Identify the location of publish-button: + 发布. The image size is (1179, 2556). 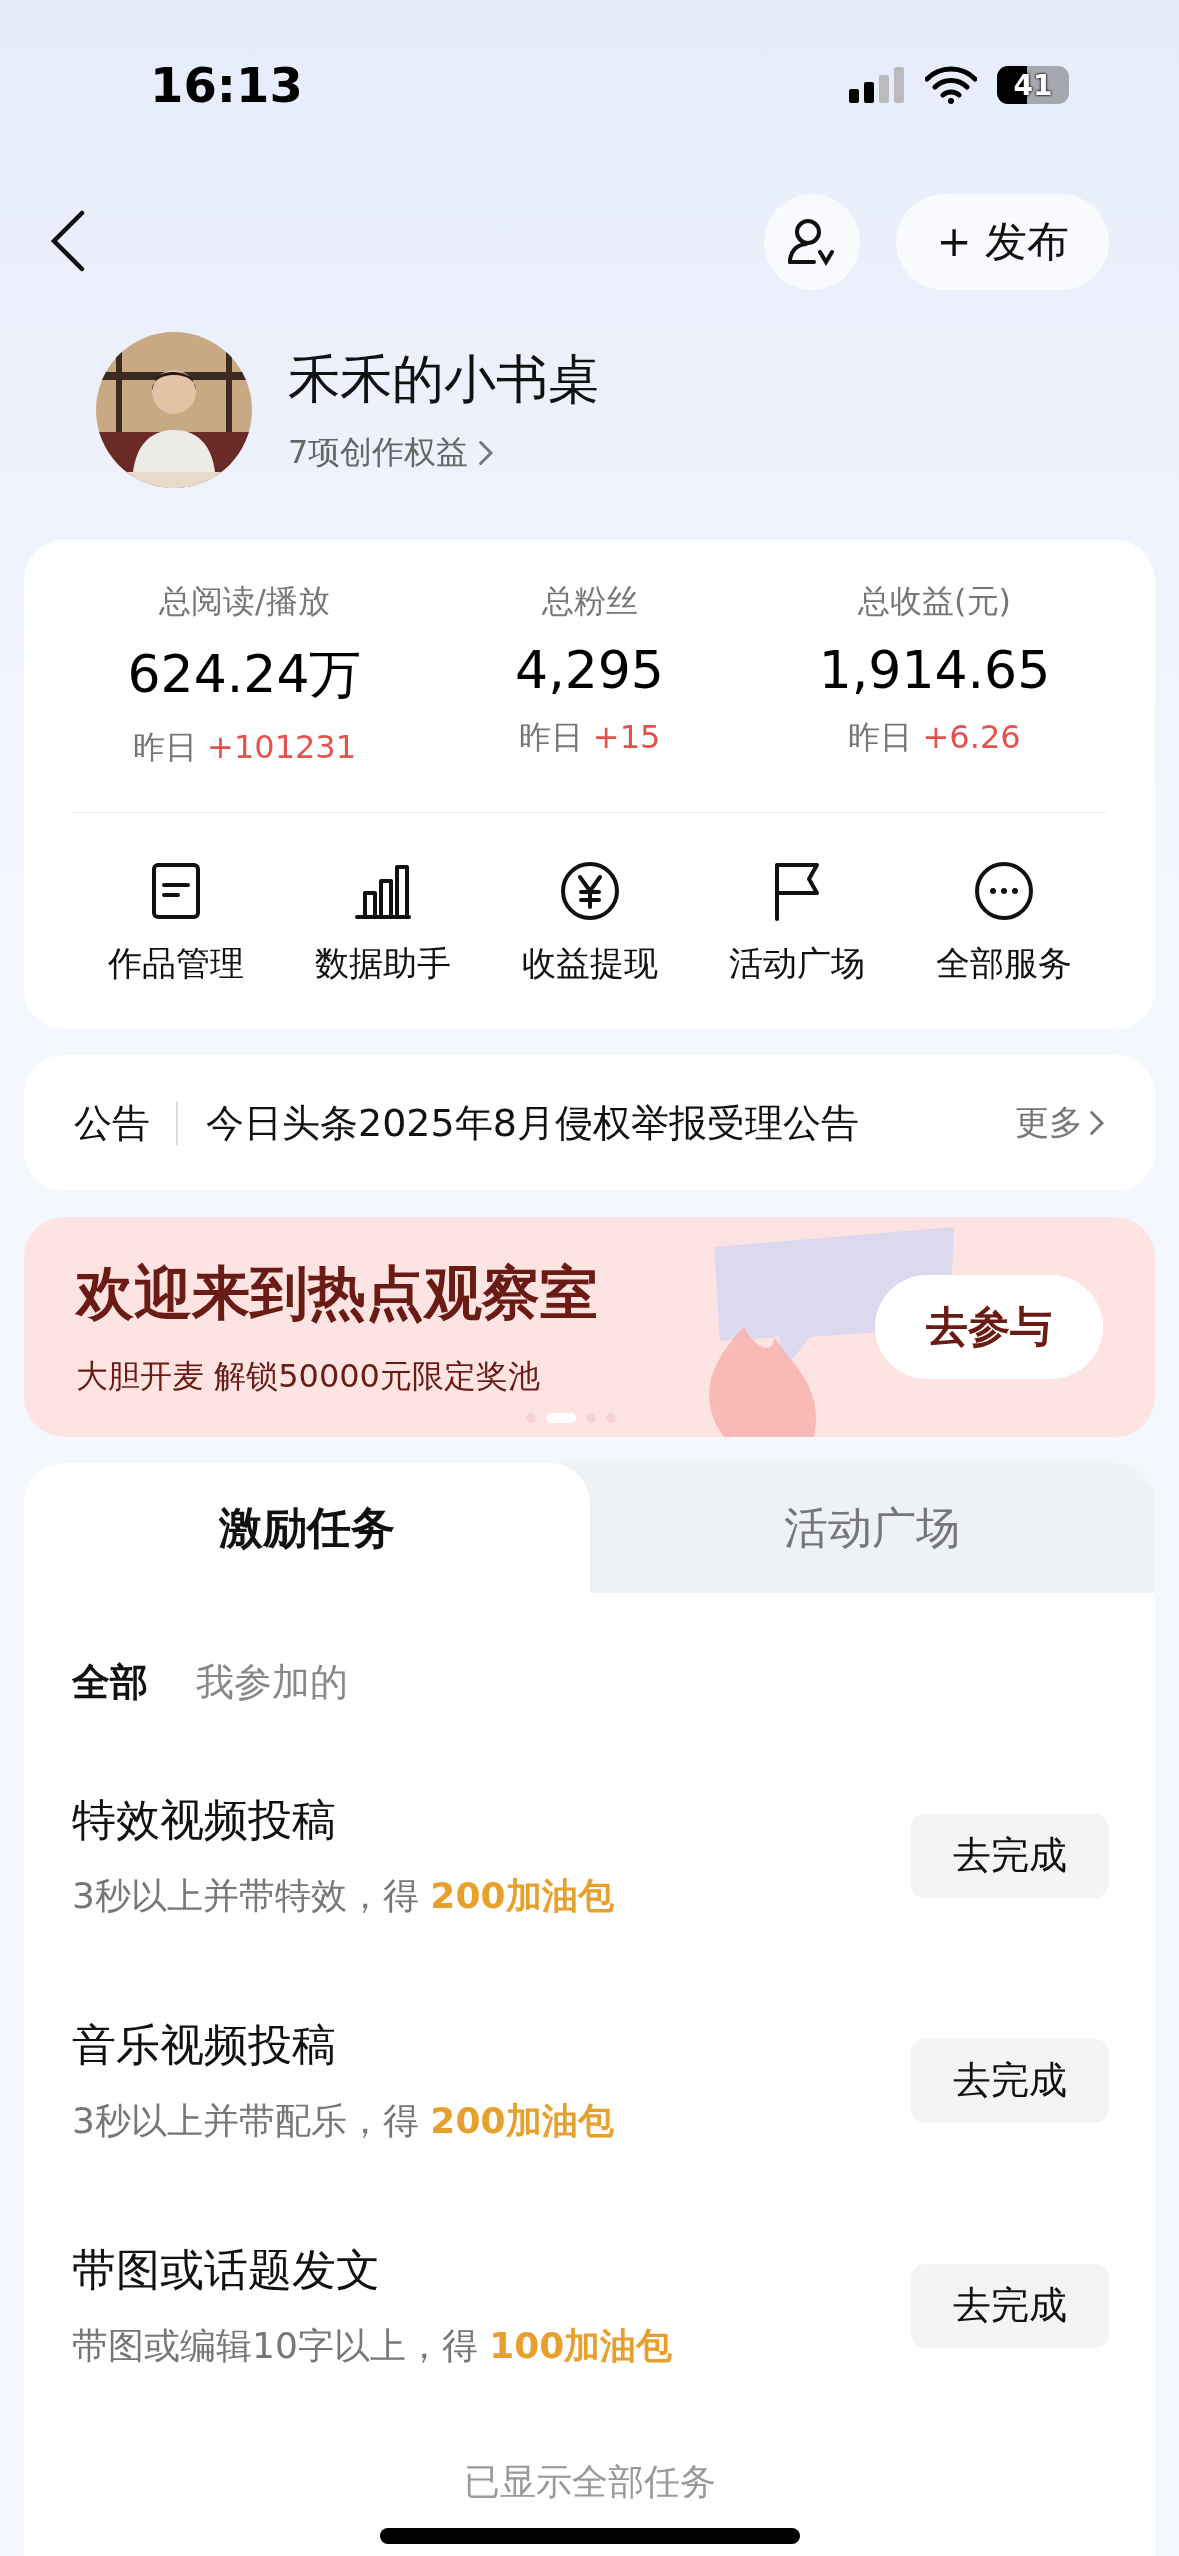
(1002, 242).